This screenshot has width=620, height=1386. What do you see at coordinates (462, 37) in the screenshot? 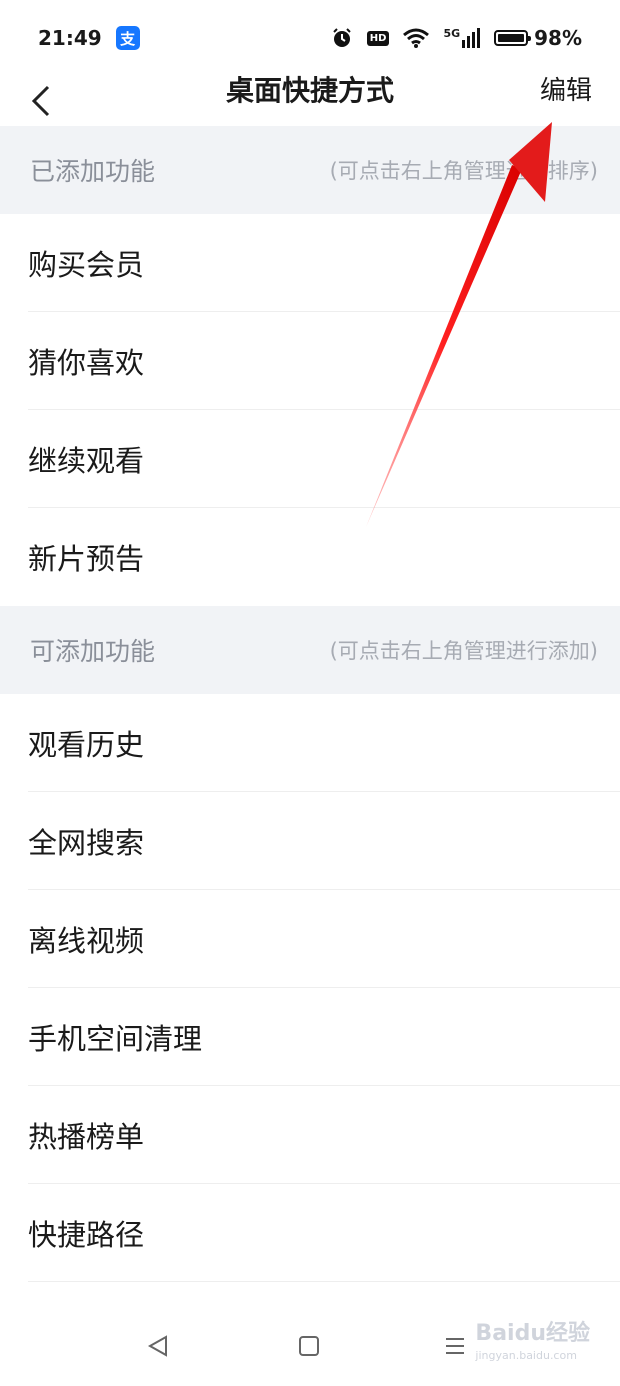
I see `signal-icon: 5G` at bounding box center [462, 37].